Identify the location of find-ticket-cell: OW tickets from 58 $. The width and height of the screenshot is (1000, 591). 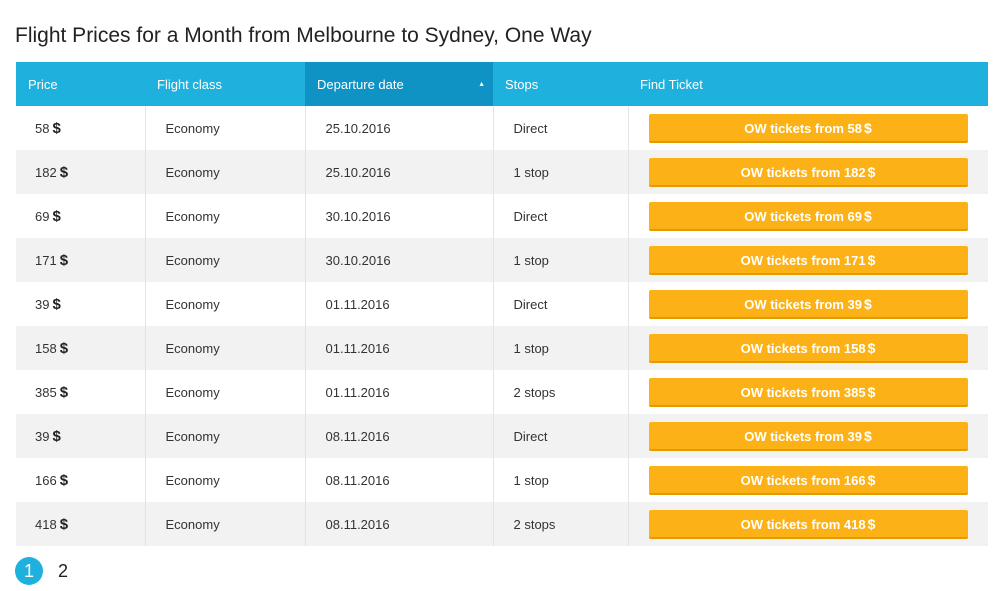
(807, 128).